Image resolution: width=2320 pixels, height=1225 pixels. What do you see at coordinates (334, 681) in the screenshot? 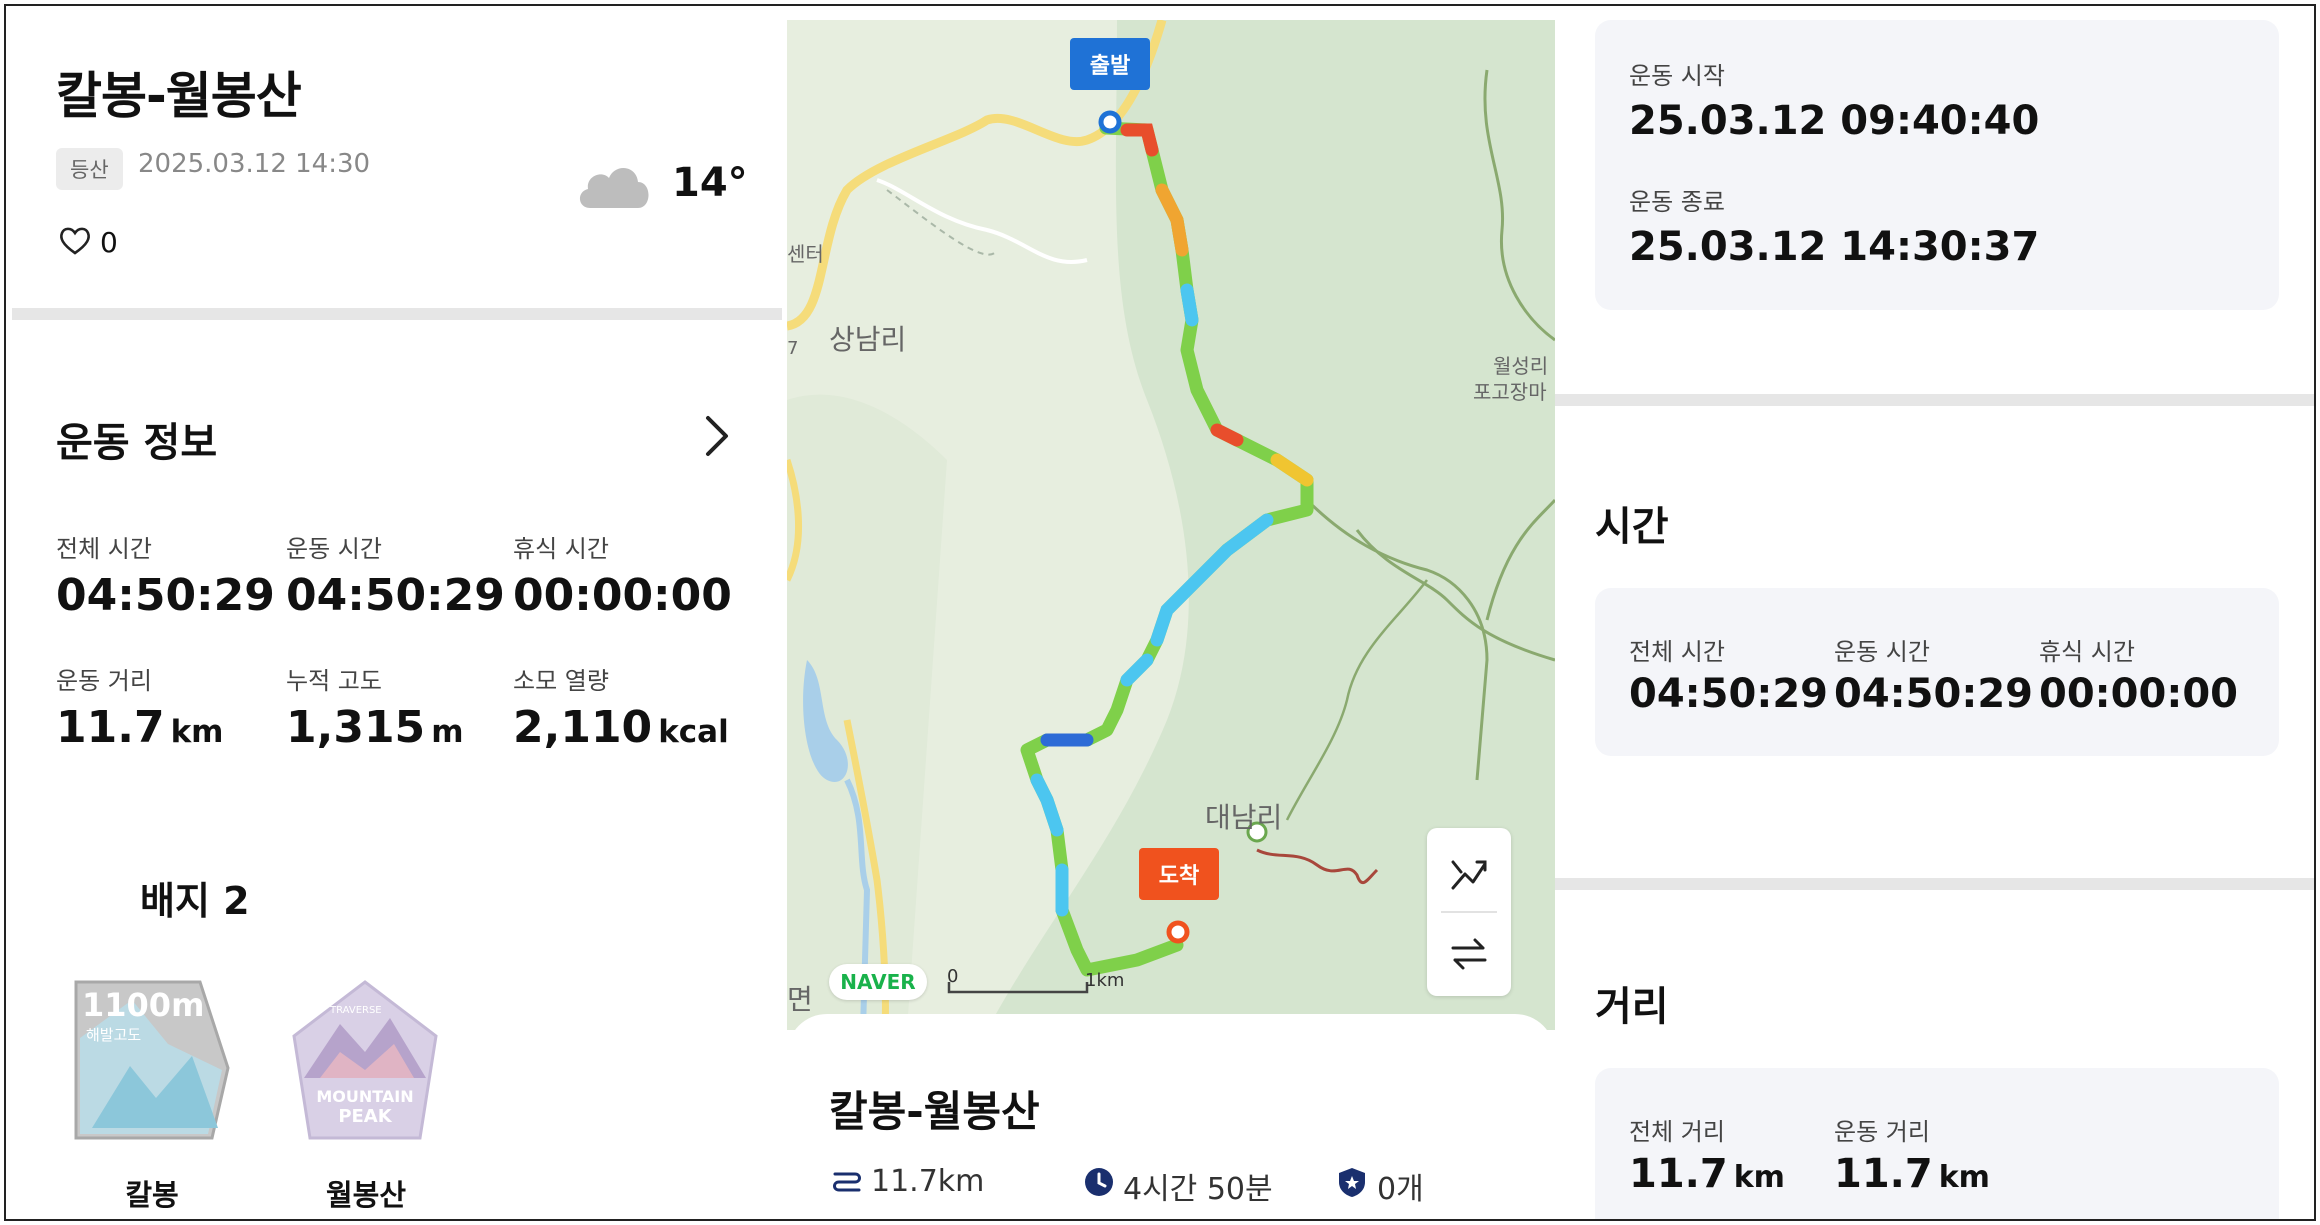
I see `stat-label: 누적 고도` at bounding box center [334, 681].